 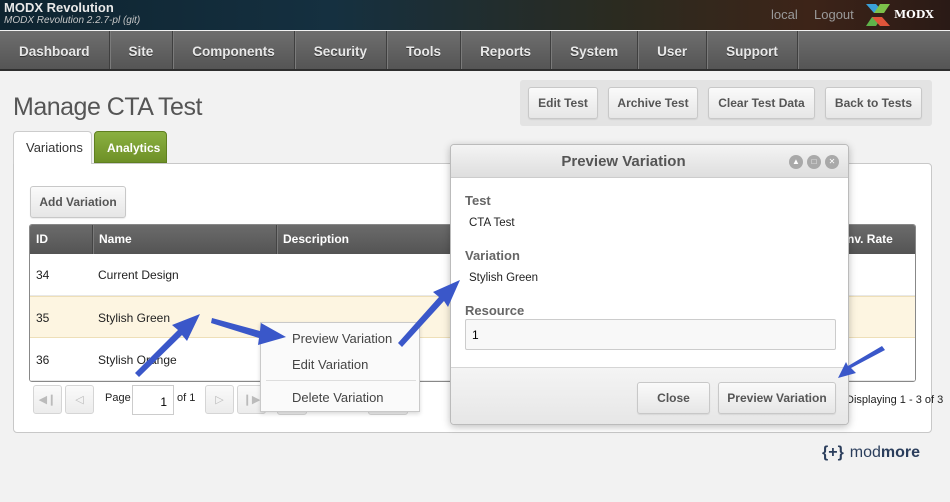 What do you see at coordinates (865, 452) in the screenshot?
I see `modmore-light: mod` at bounding box center [865, 452].